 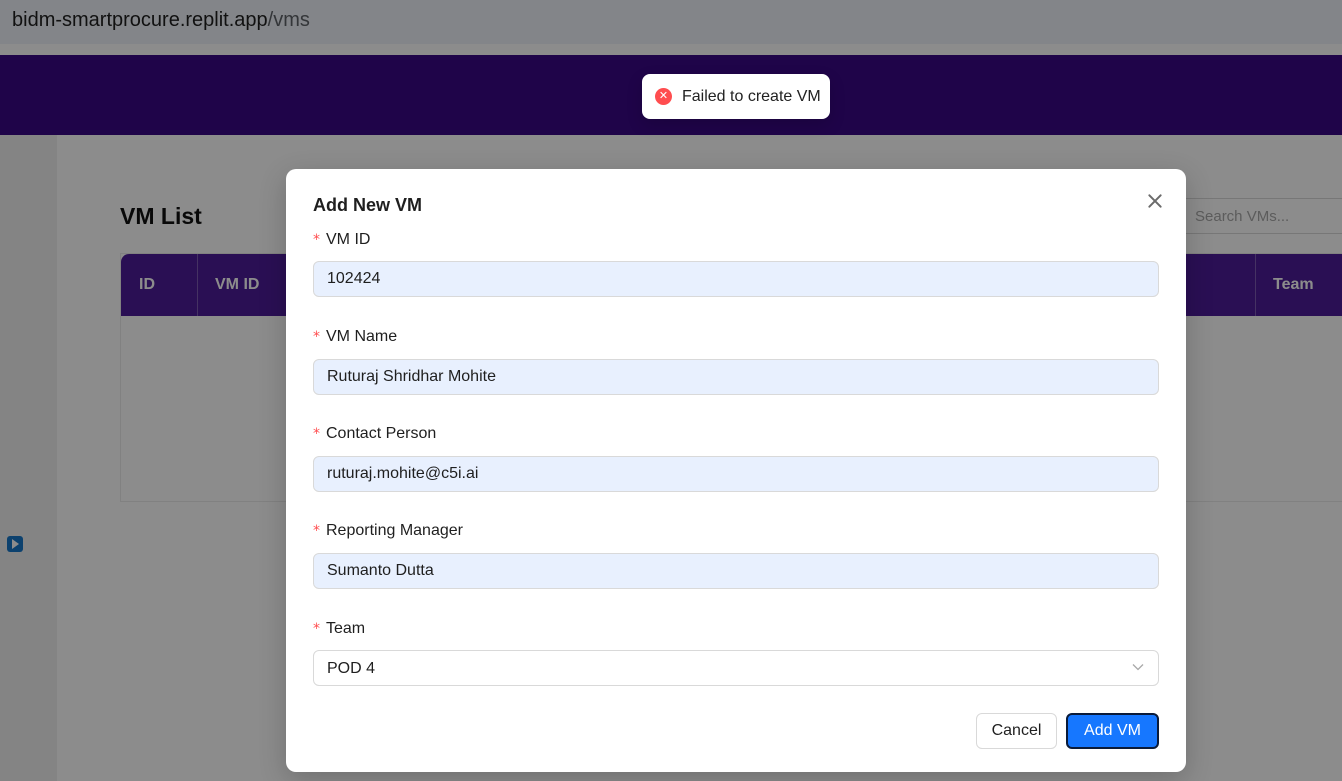 What do you see at coordinates (362, 336) in the screenshot?
I see `vm-name-label-text: VM Name` at bounding box center [362, 336].